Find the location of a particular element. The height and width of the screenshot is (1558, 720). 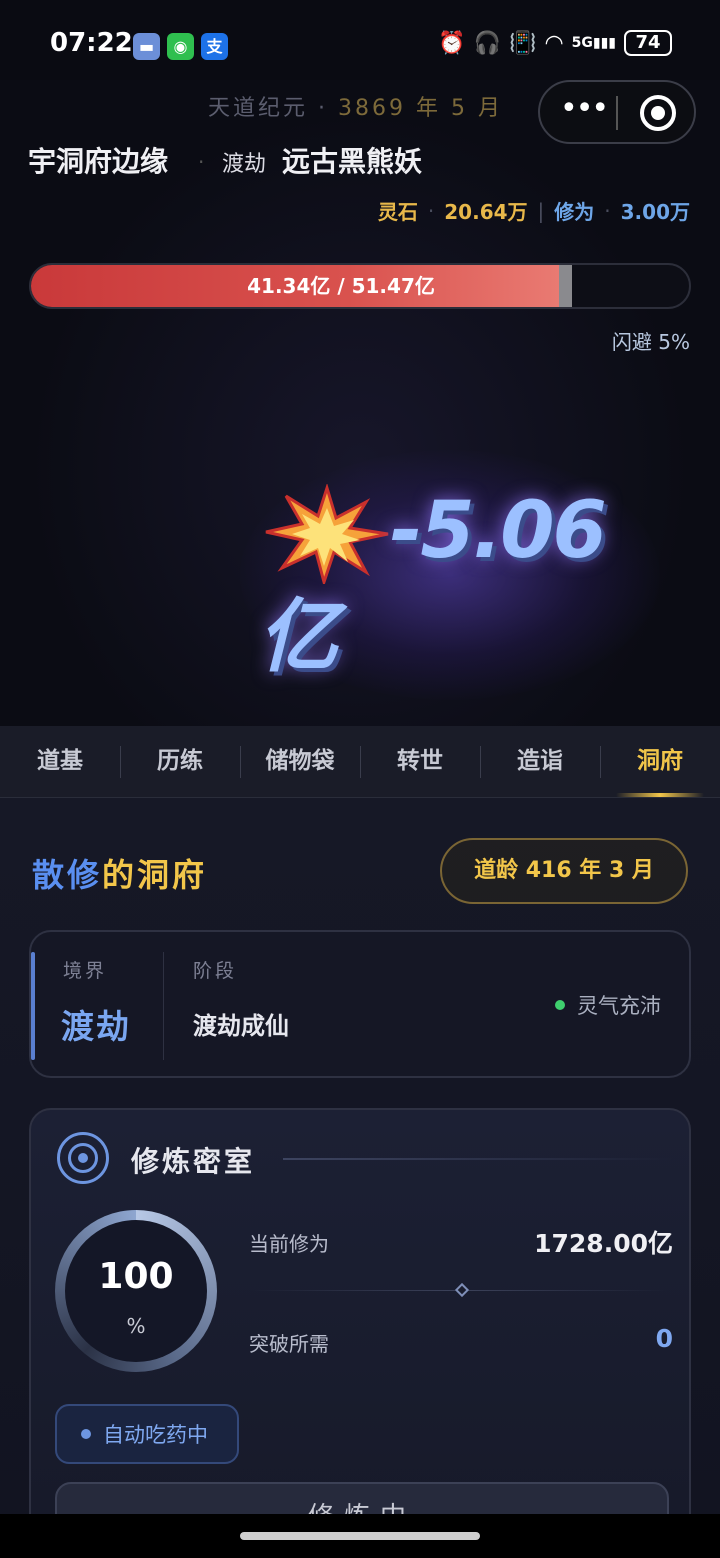

qi-status-text: 灵气充沛 is located at coordinates (619, 1006).